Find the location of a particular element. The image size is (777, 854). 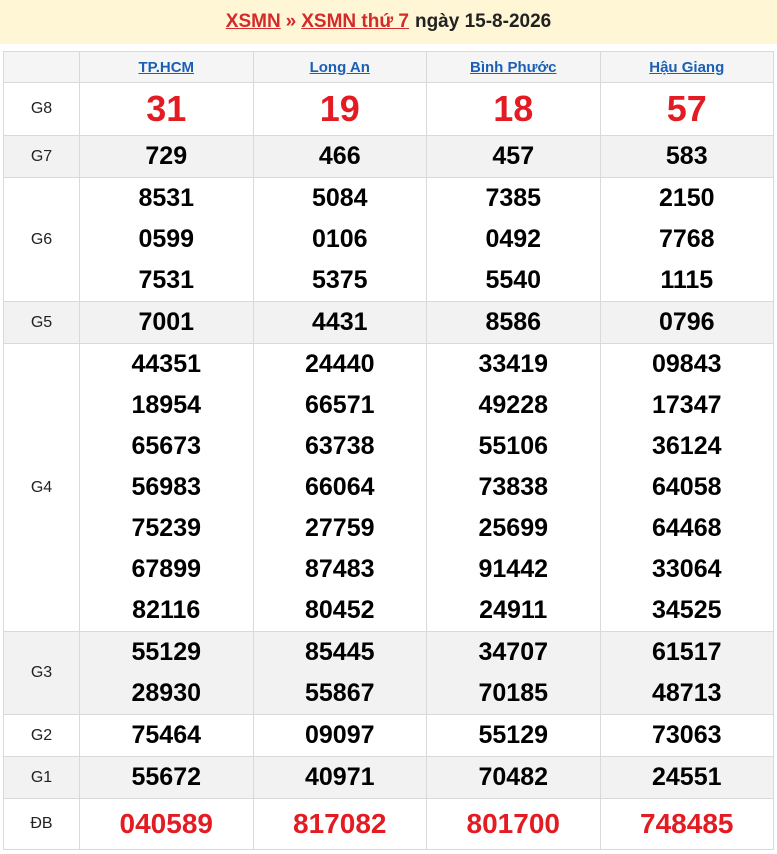

prize-number: 17347 is located at coordinates (686, 405).